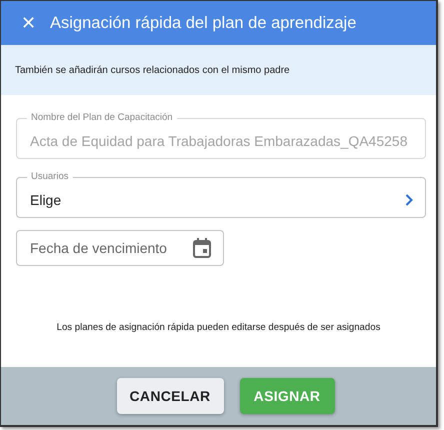 The width and height of the screenshot is (444, 430). I want to click on dialog-title: Asignación rápida del plan de aprendizaje, so click(203, 23).